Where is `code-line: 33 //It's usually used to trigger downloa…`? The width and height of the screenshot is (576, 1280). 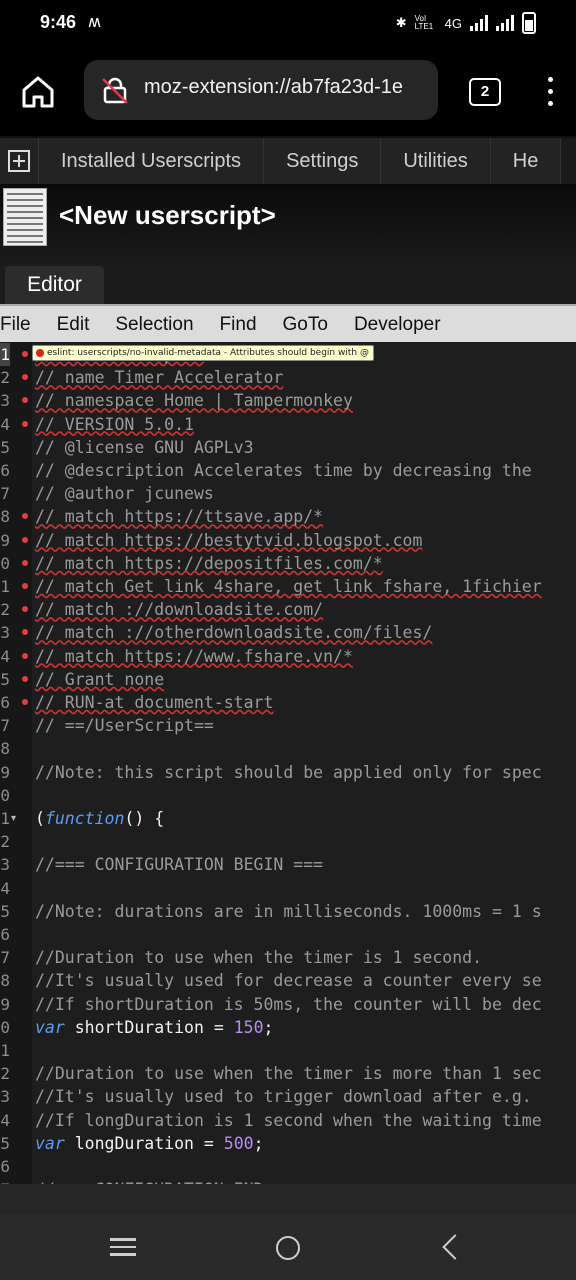
code-line: 33 //It's usually used to trigger downloa… is located at coordinates (288, 1096).